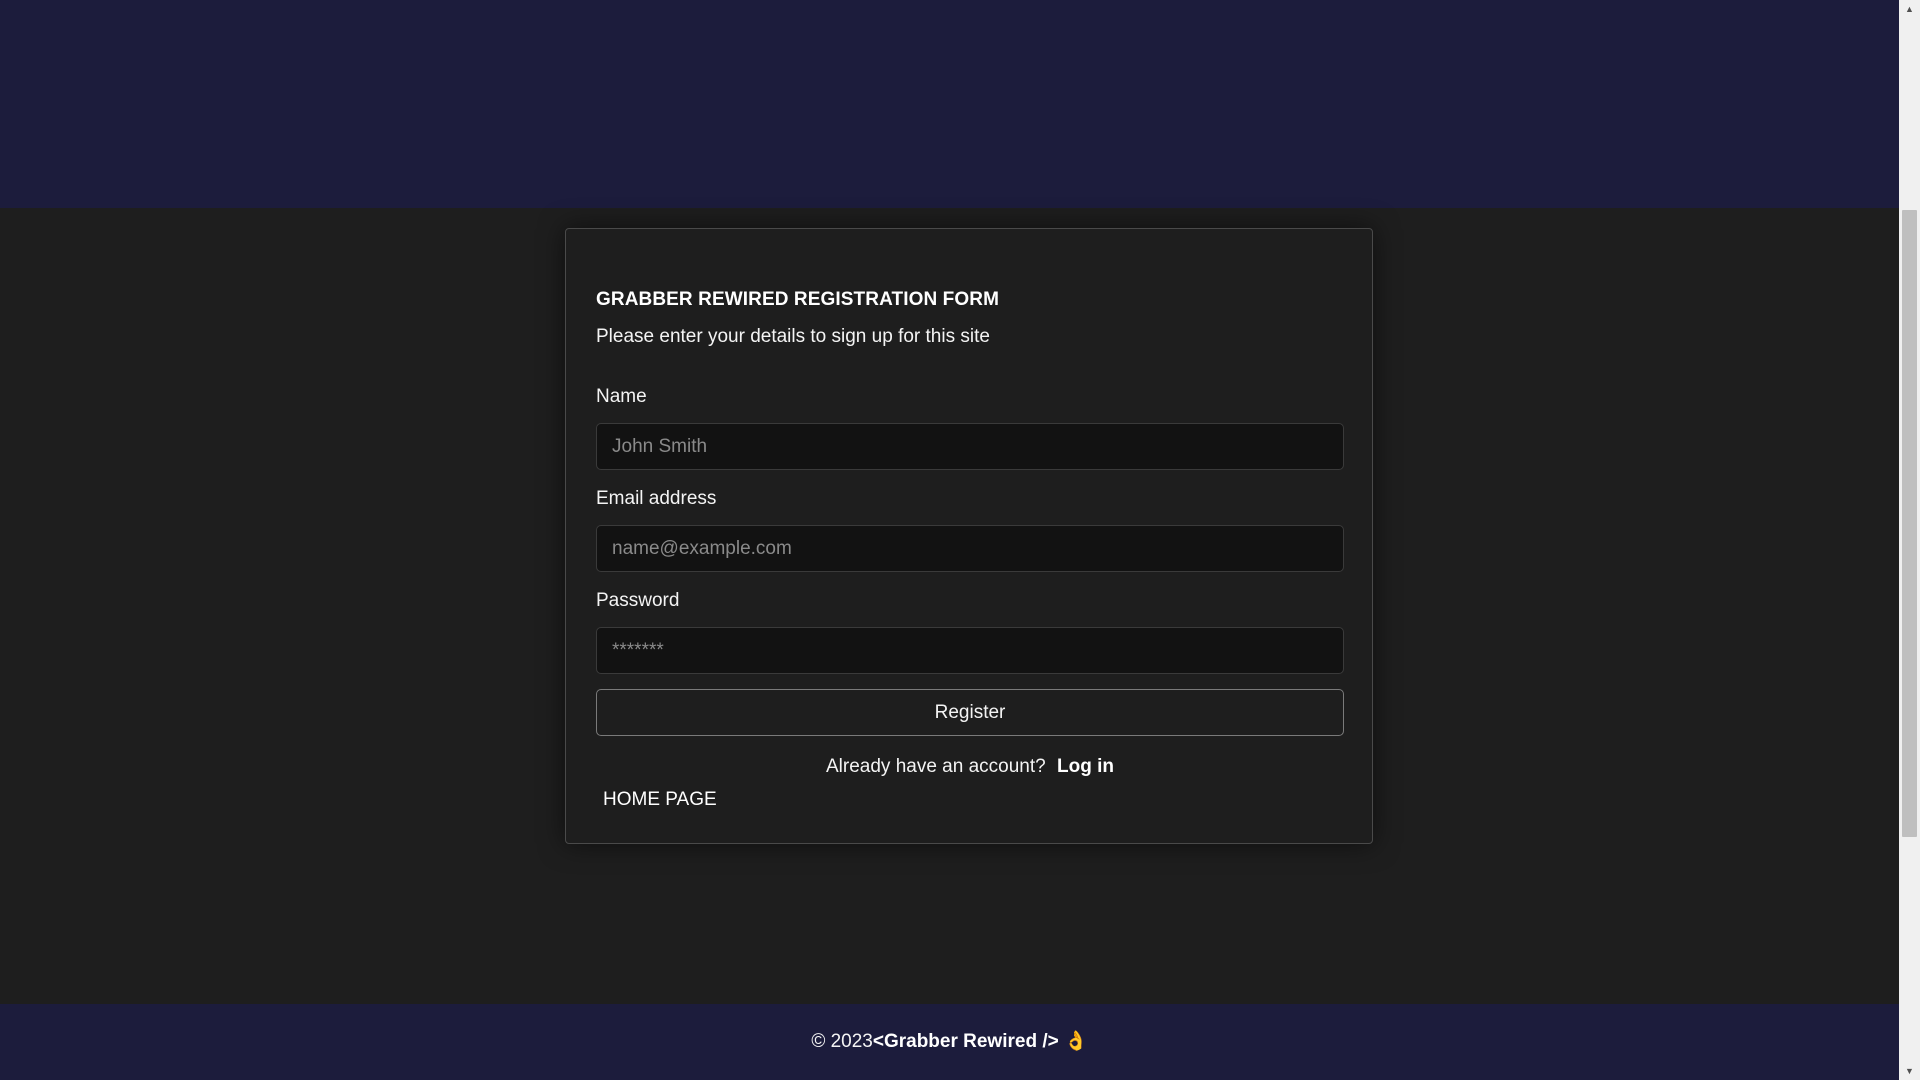  Describe the element at coordinates (842, 1041) in the screenshot. I see `footer-copyright: © 2023` at that location.